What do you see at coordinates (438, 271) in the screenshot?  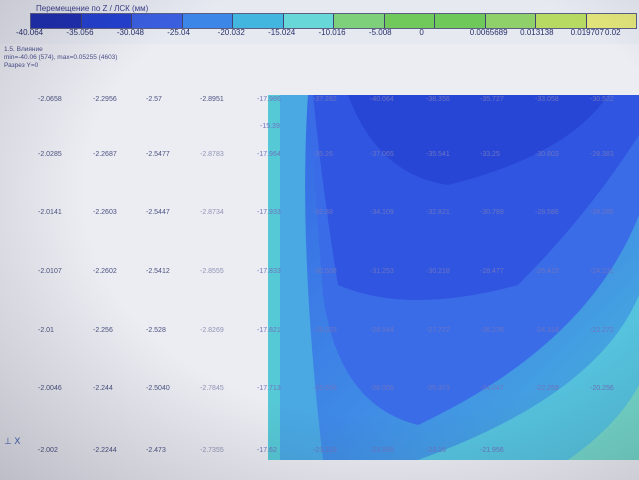 I see `node-value-label: -30.218` at bounding box center [438, 271].